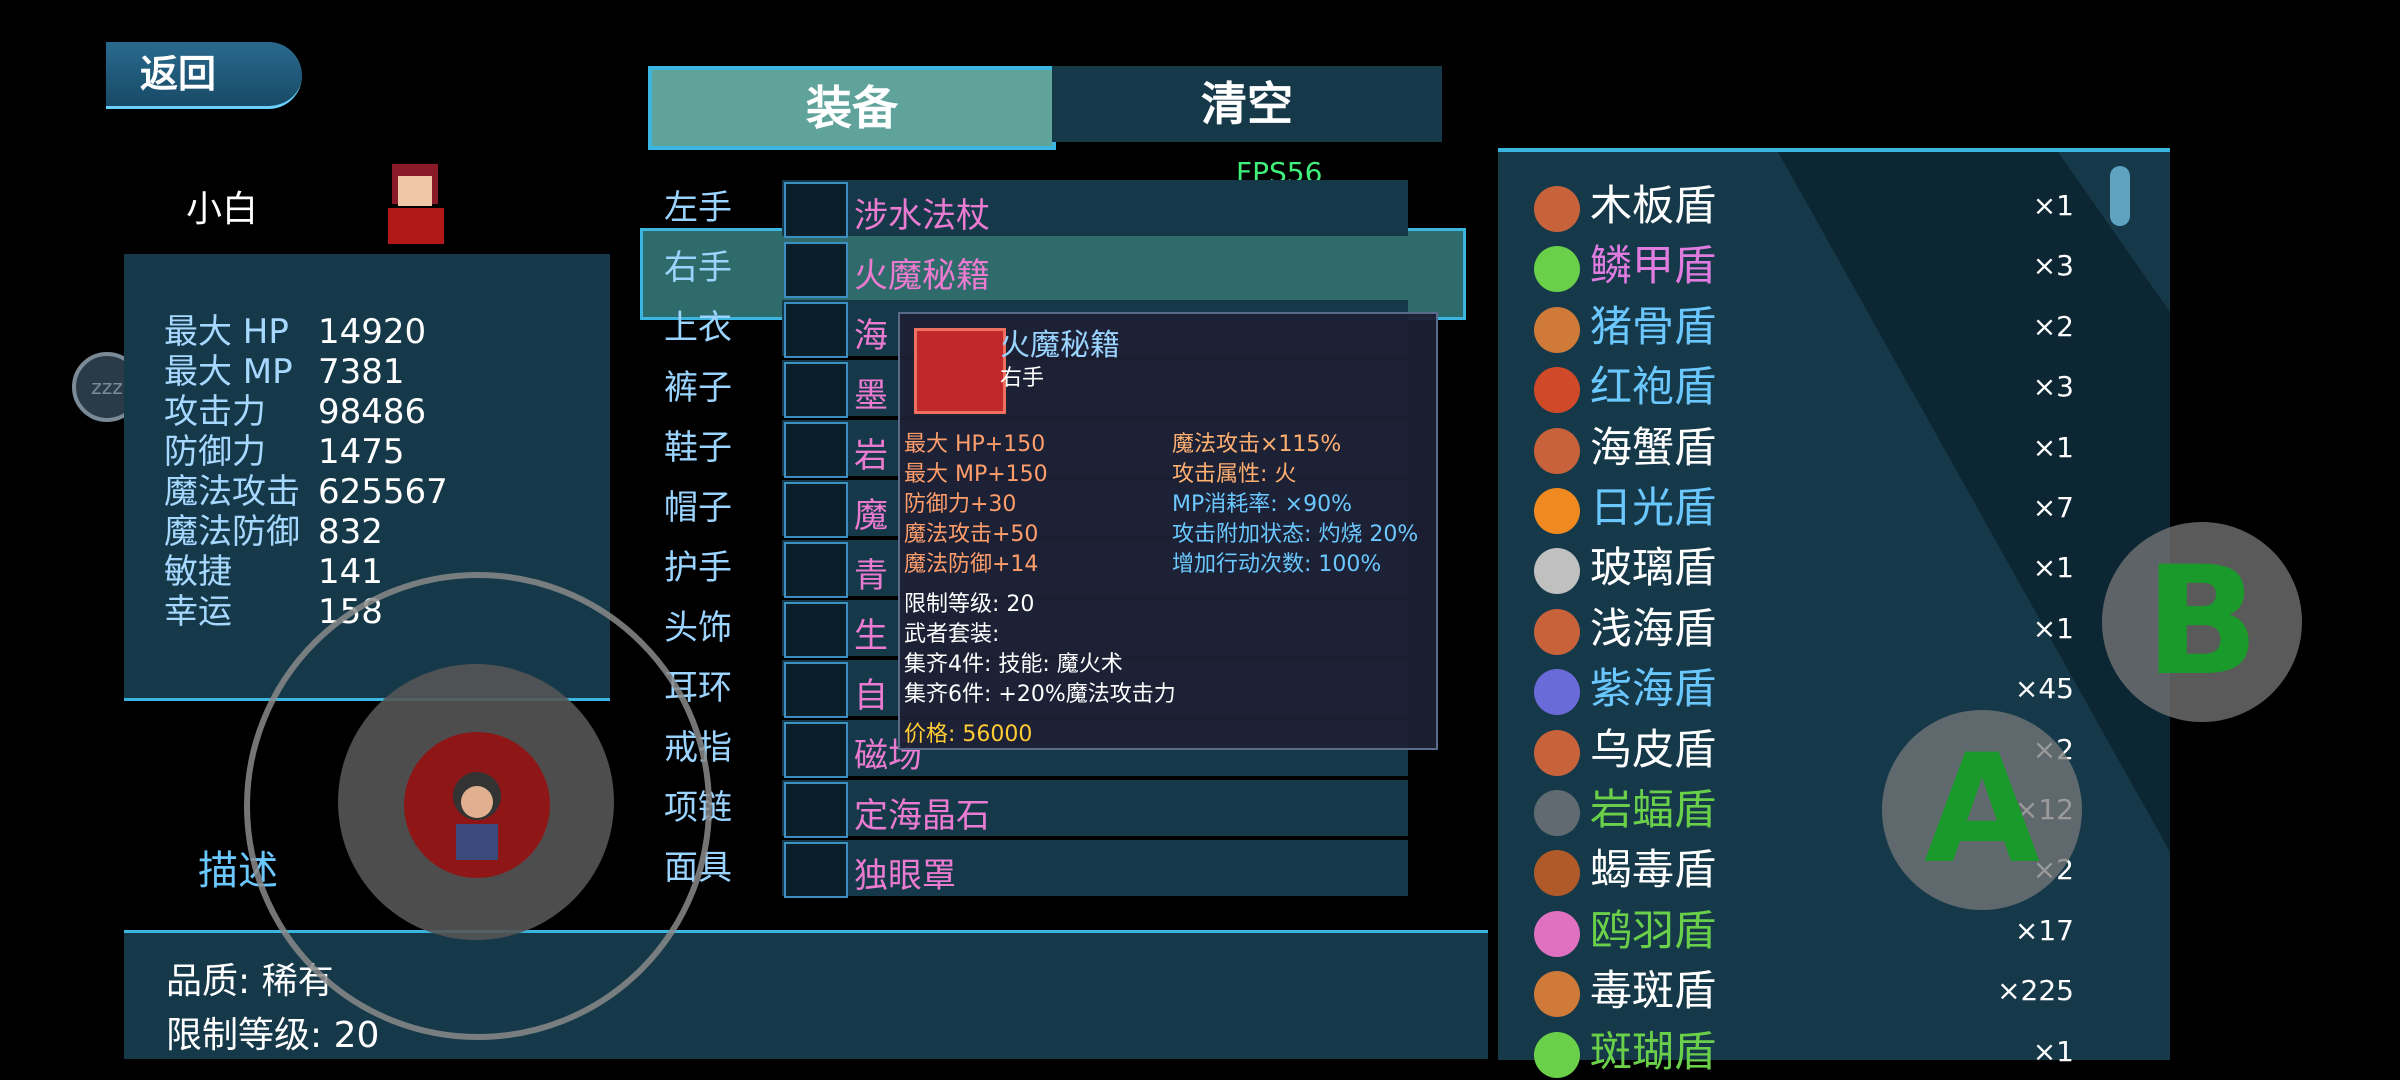 Image resolution: width=2400 pixels, height=1080 pixels. I want to click on slot-mask: 独眼罩, so click(1095, 869).